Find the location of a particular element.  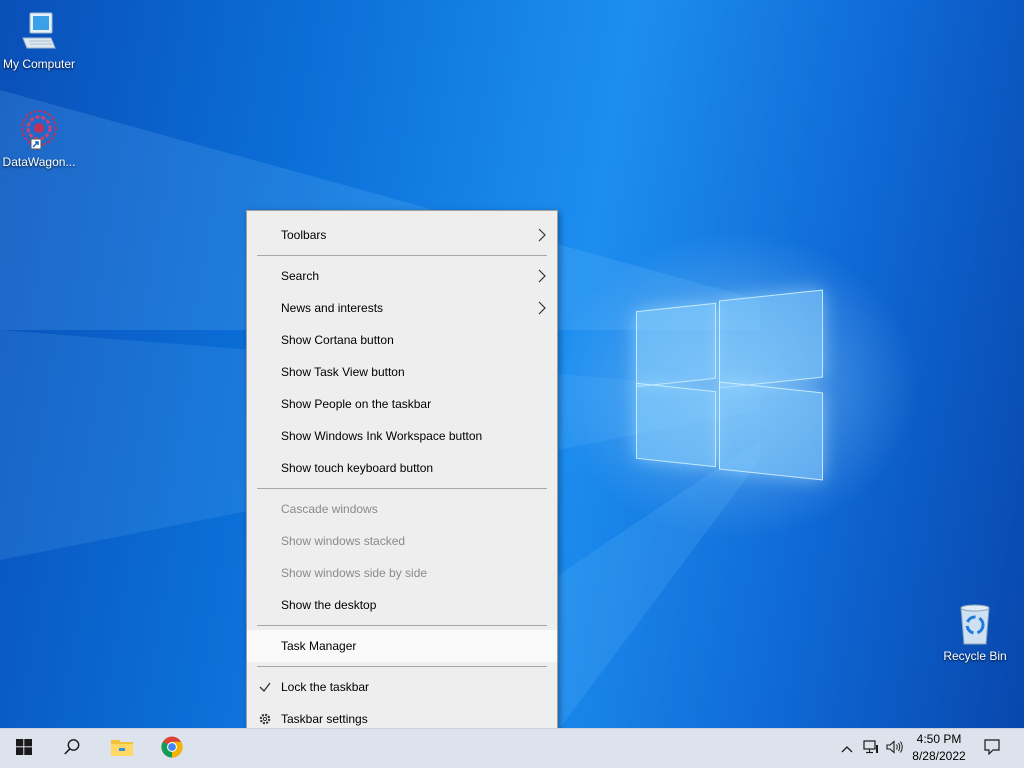

gear-icon is located at coordinates (265, 715).